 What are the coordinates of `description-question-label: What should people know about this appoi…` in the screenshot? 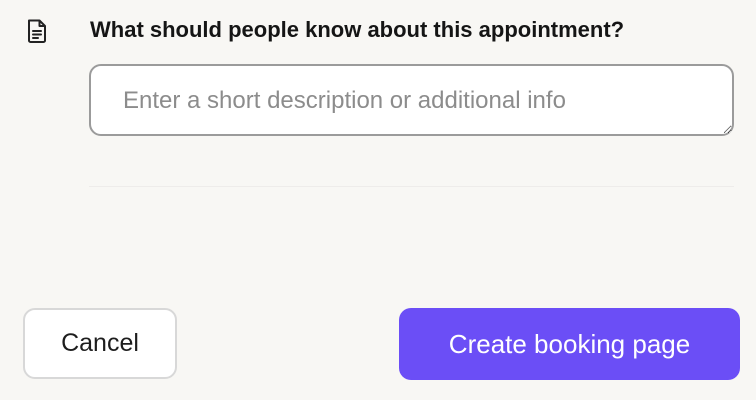 It's located at (357, 29).